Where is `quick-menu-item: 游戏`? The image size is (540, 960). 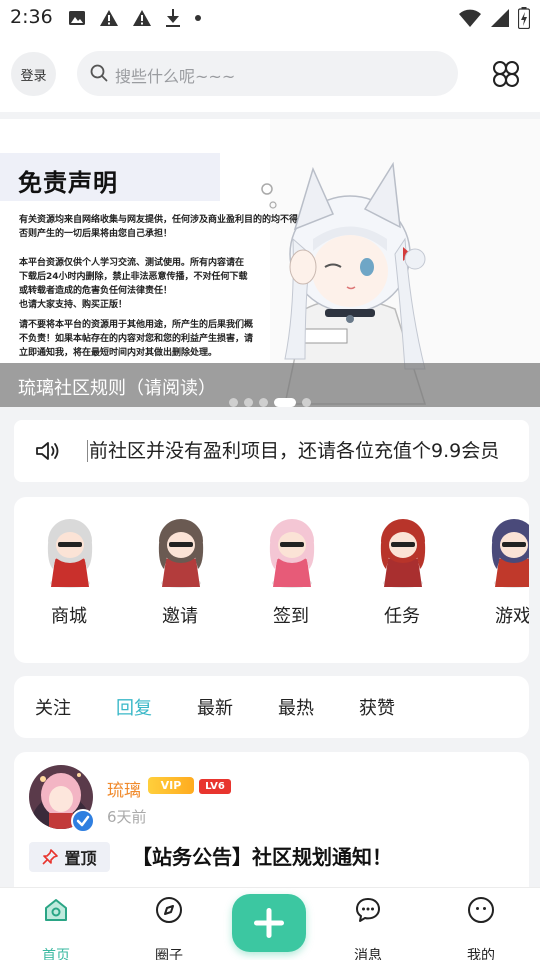 quick-menu-item: 游戏 is located at coordinates (498, 573).